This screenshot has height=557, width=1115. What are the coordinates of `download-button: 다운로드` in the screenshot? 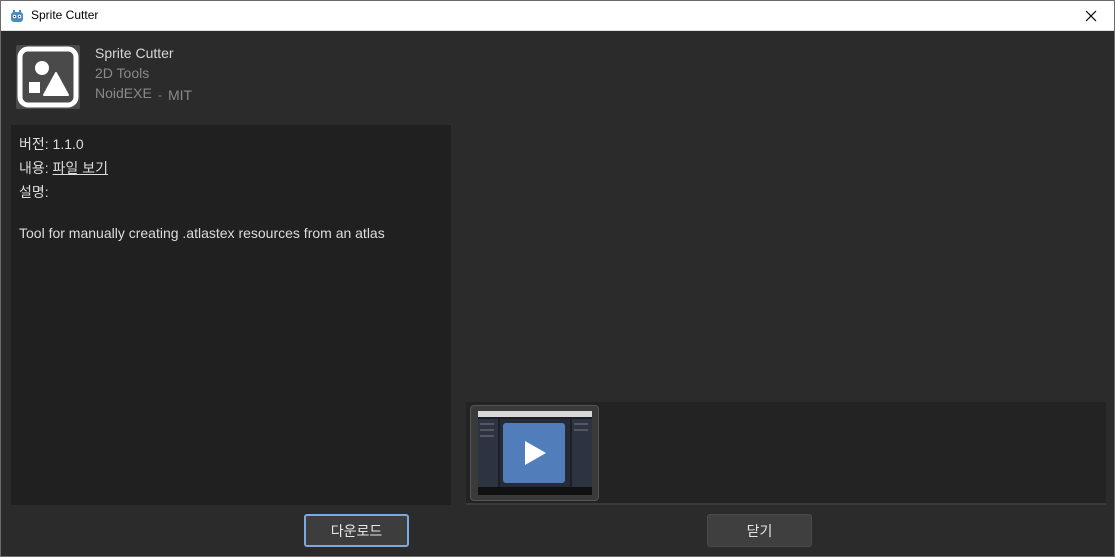 It's located at (356, 530).